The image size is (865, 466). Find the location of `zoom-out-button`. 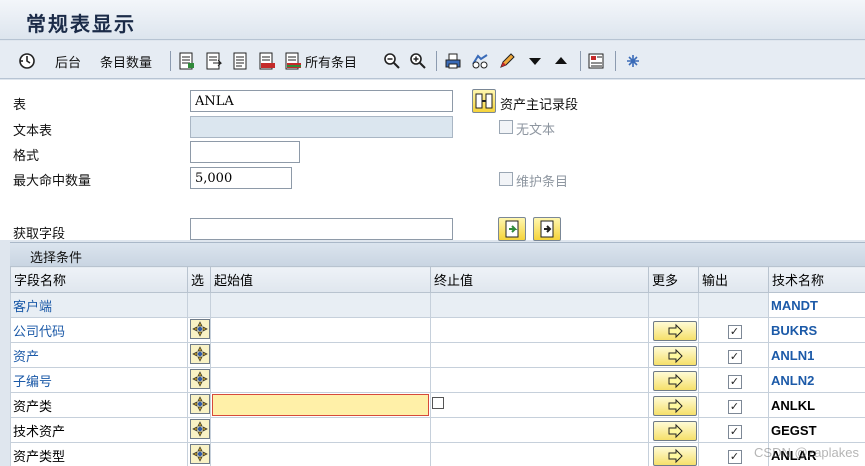

zoom-out-button is located at coordinates (392, 61).